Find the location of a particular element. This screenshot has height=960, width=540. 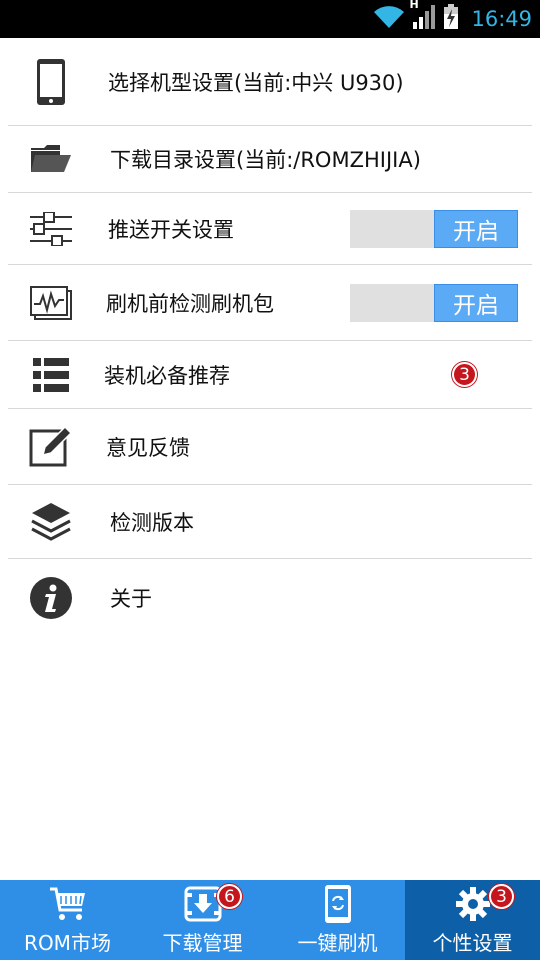

network-type-label: H is located at coordinates (414, 5).